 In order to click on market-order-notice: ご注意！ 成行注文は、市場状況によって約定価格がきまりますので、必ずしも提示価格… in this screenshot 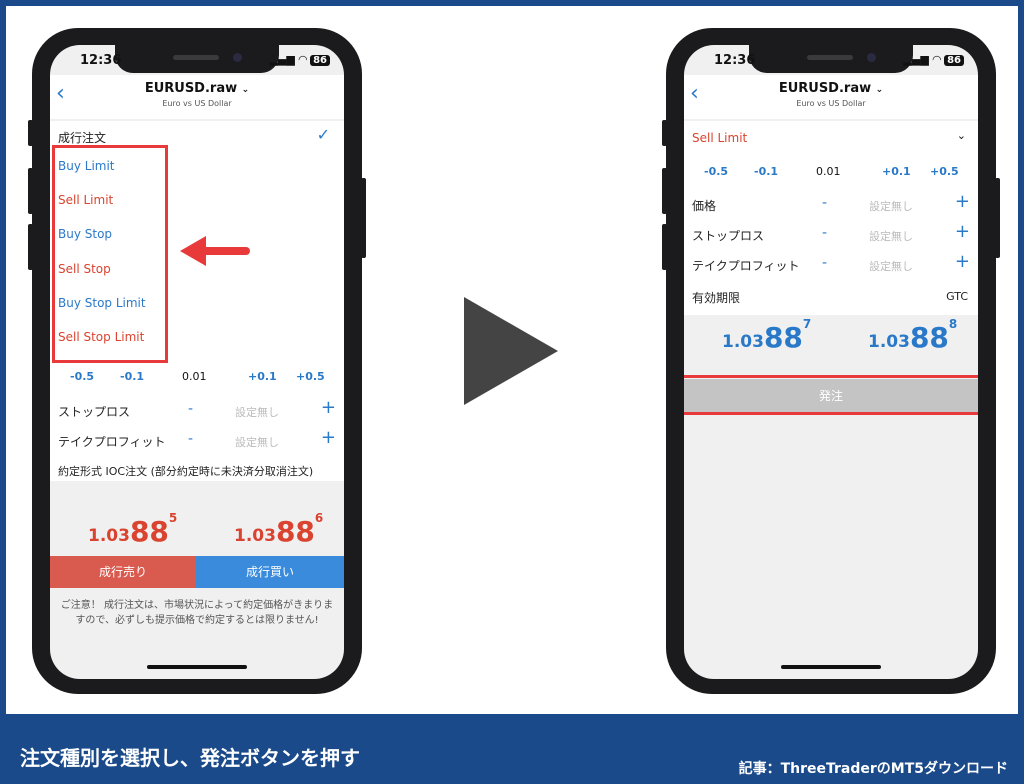, I will do `click(197, 613)`.